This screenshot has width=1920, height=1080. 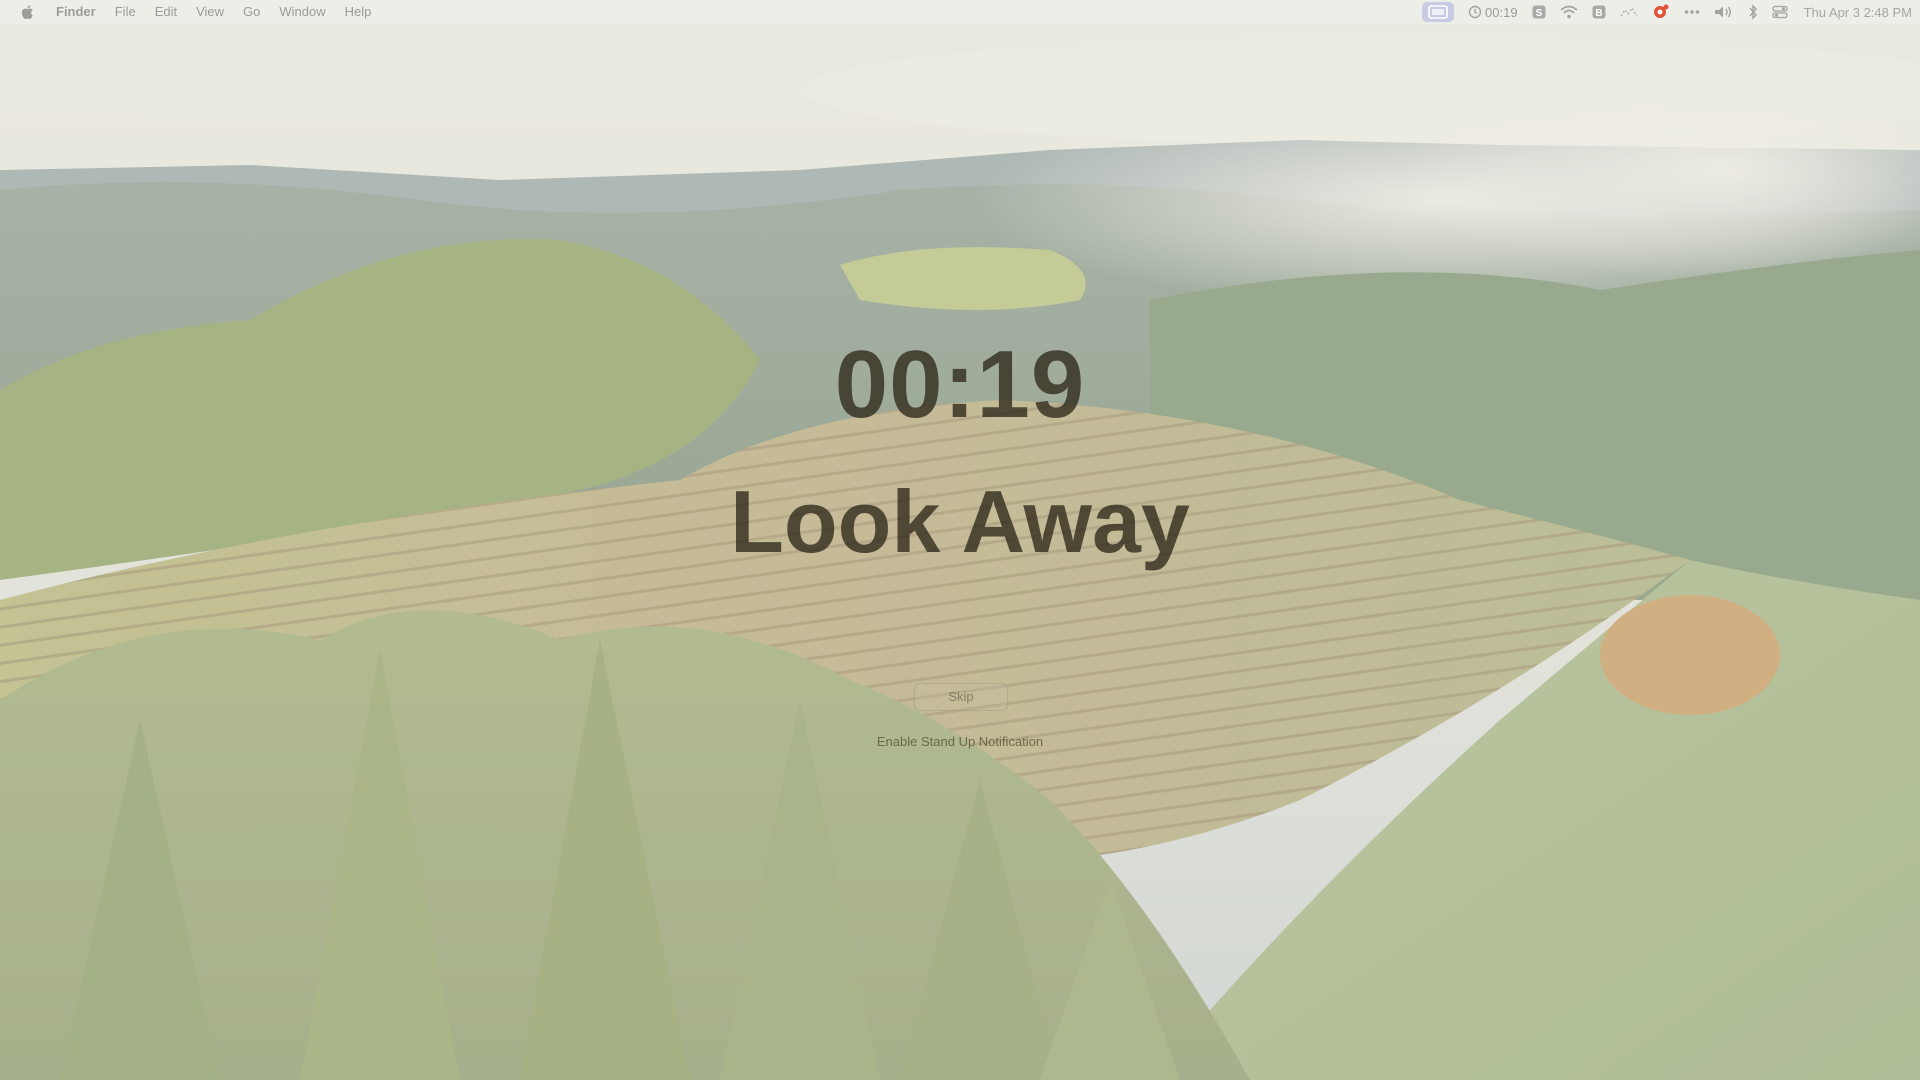 What do you see at coordinates (961, 697) in the screenshot?
I see `skip-button: Skip` at bounding box center [961, 697].